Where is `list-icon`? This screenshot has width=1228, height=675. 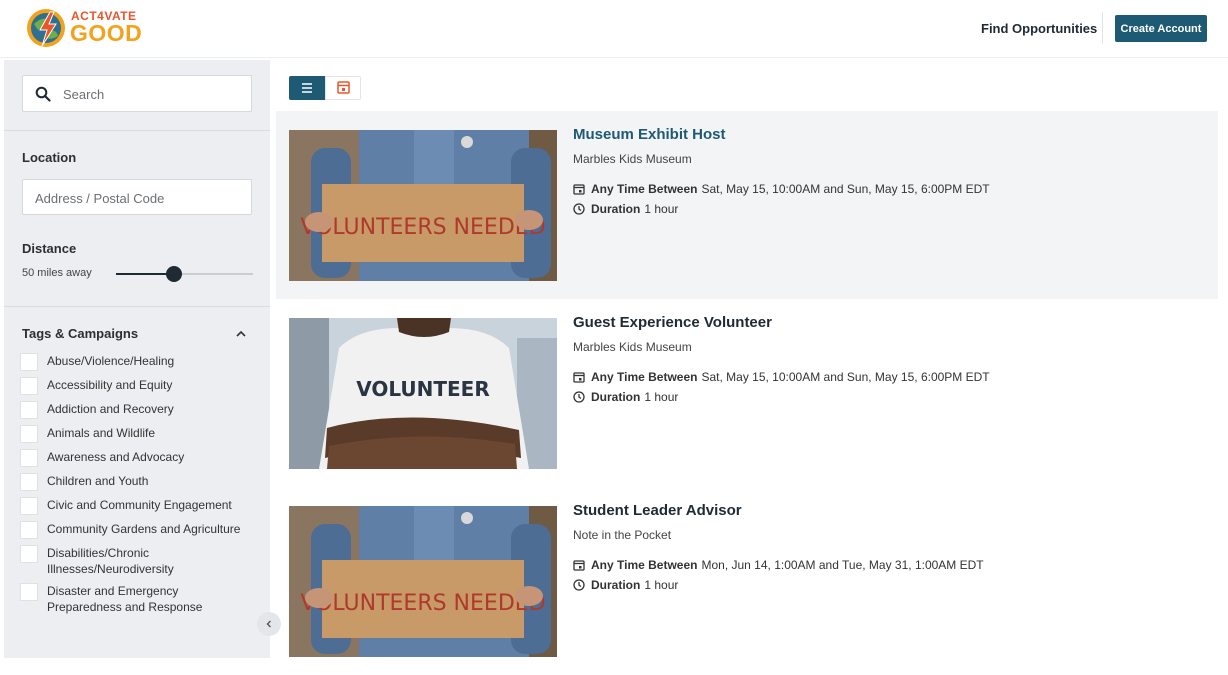 list-icon is located at coordinates (307, 88).